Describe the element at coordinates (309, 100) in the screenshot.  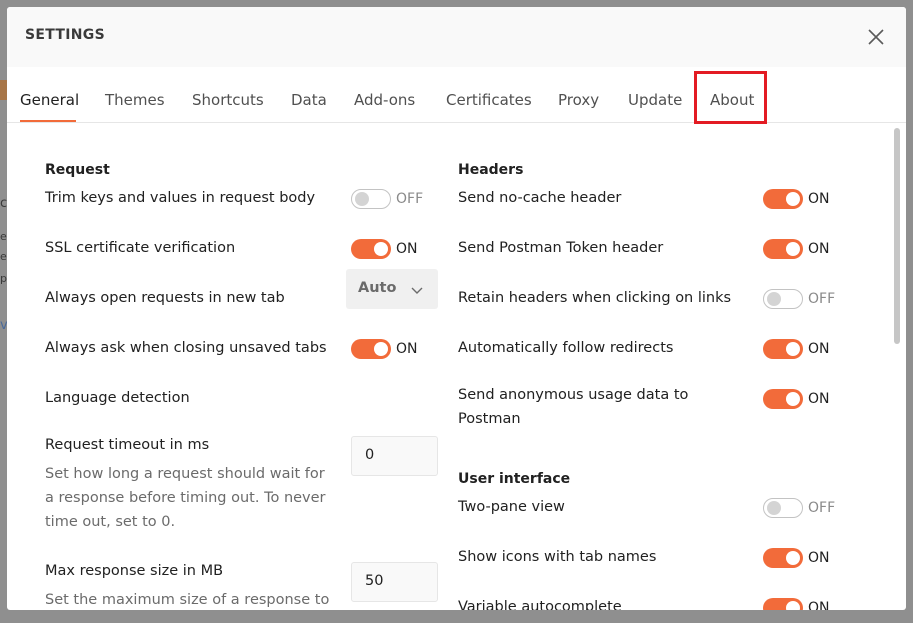
I see `tab-data: Data` at that location.